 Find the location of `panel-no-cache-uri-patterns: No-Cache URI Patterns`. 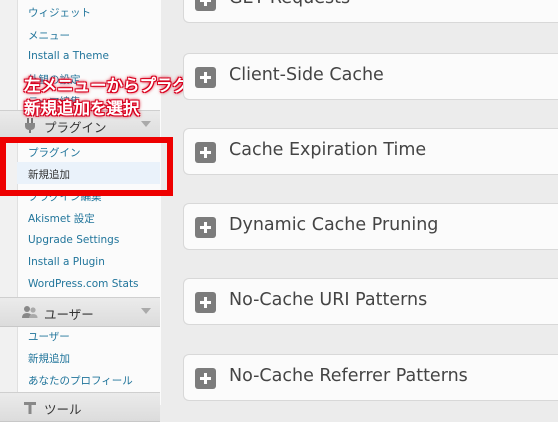

panel-no-cache-uri-patterns: No-Cache URI Patterns is located at coordinates (370, 301).